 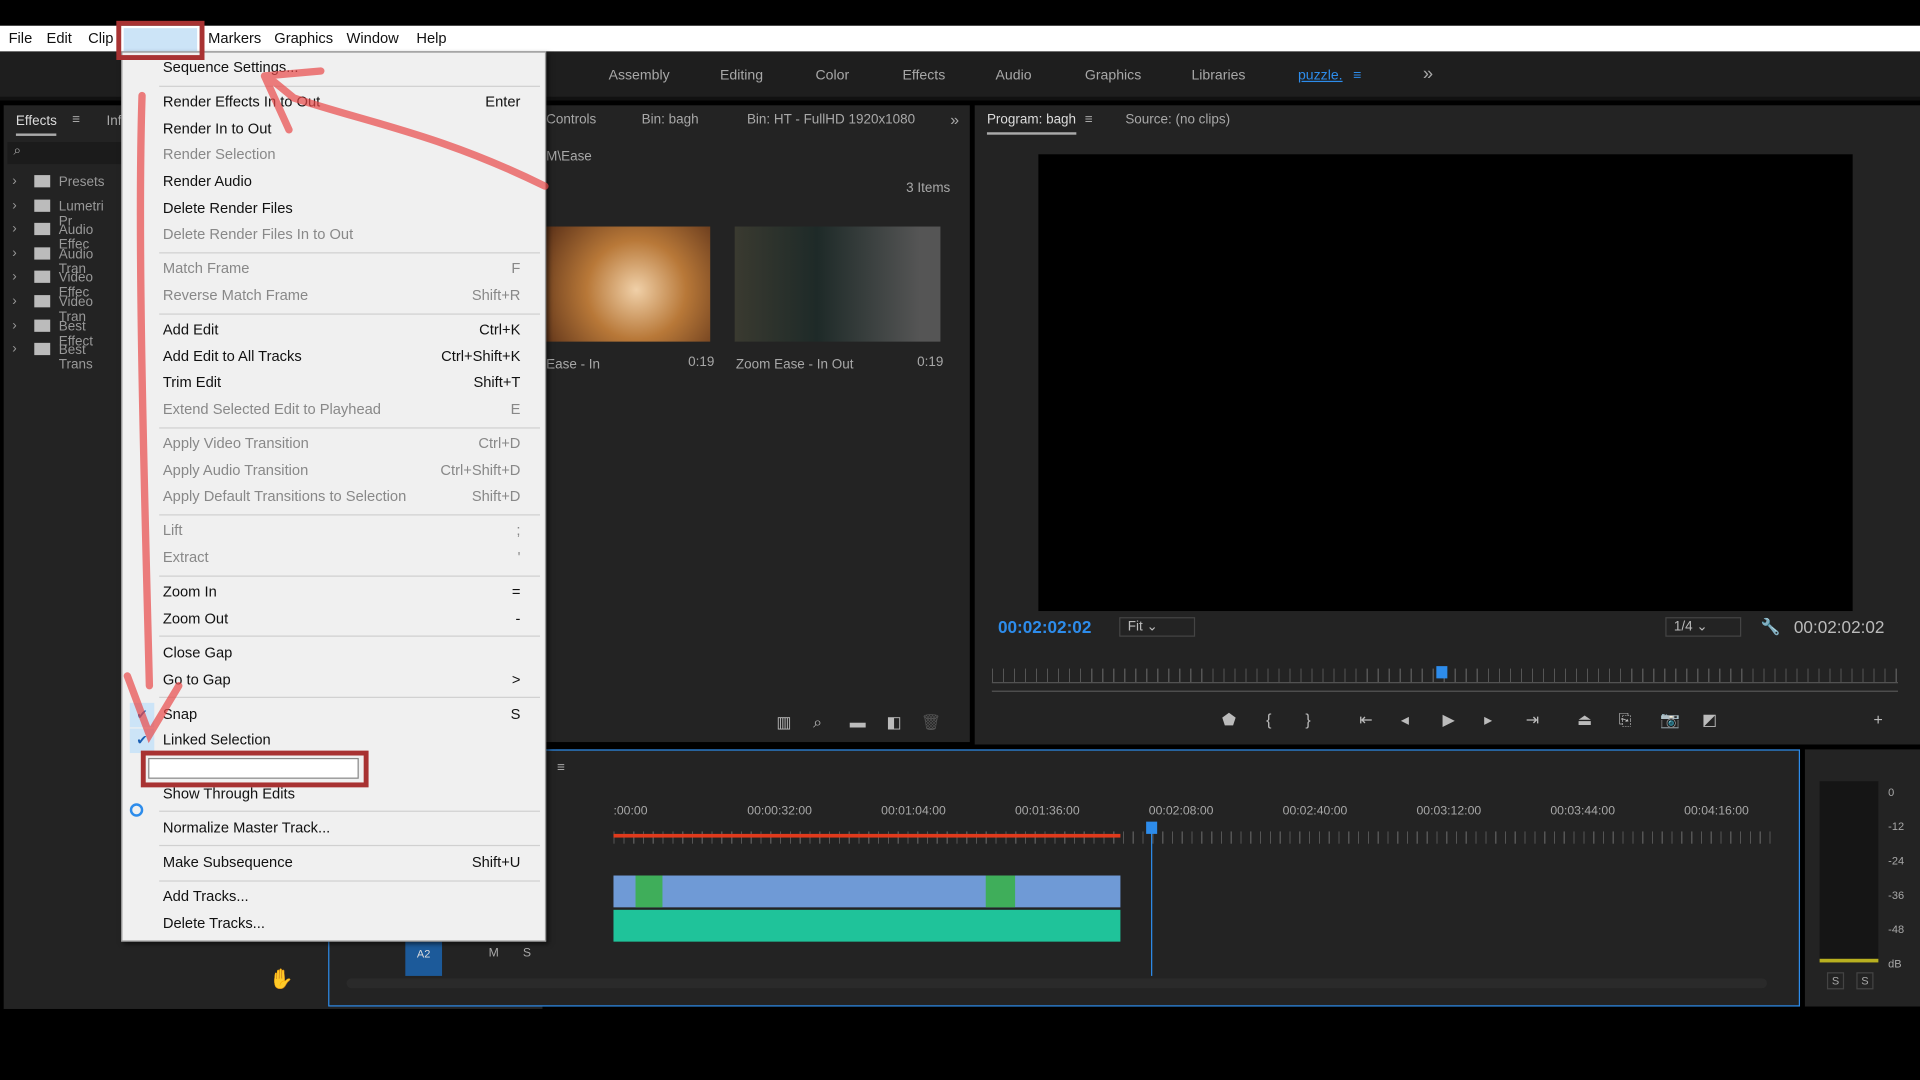 I want to click on workspace-tab-assembly: Assembly, so click(x=639, y=76).